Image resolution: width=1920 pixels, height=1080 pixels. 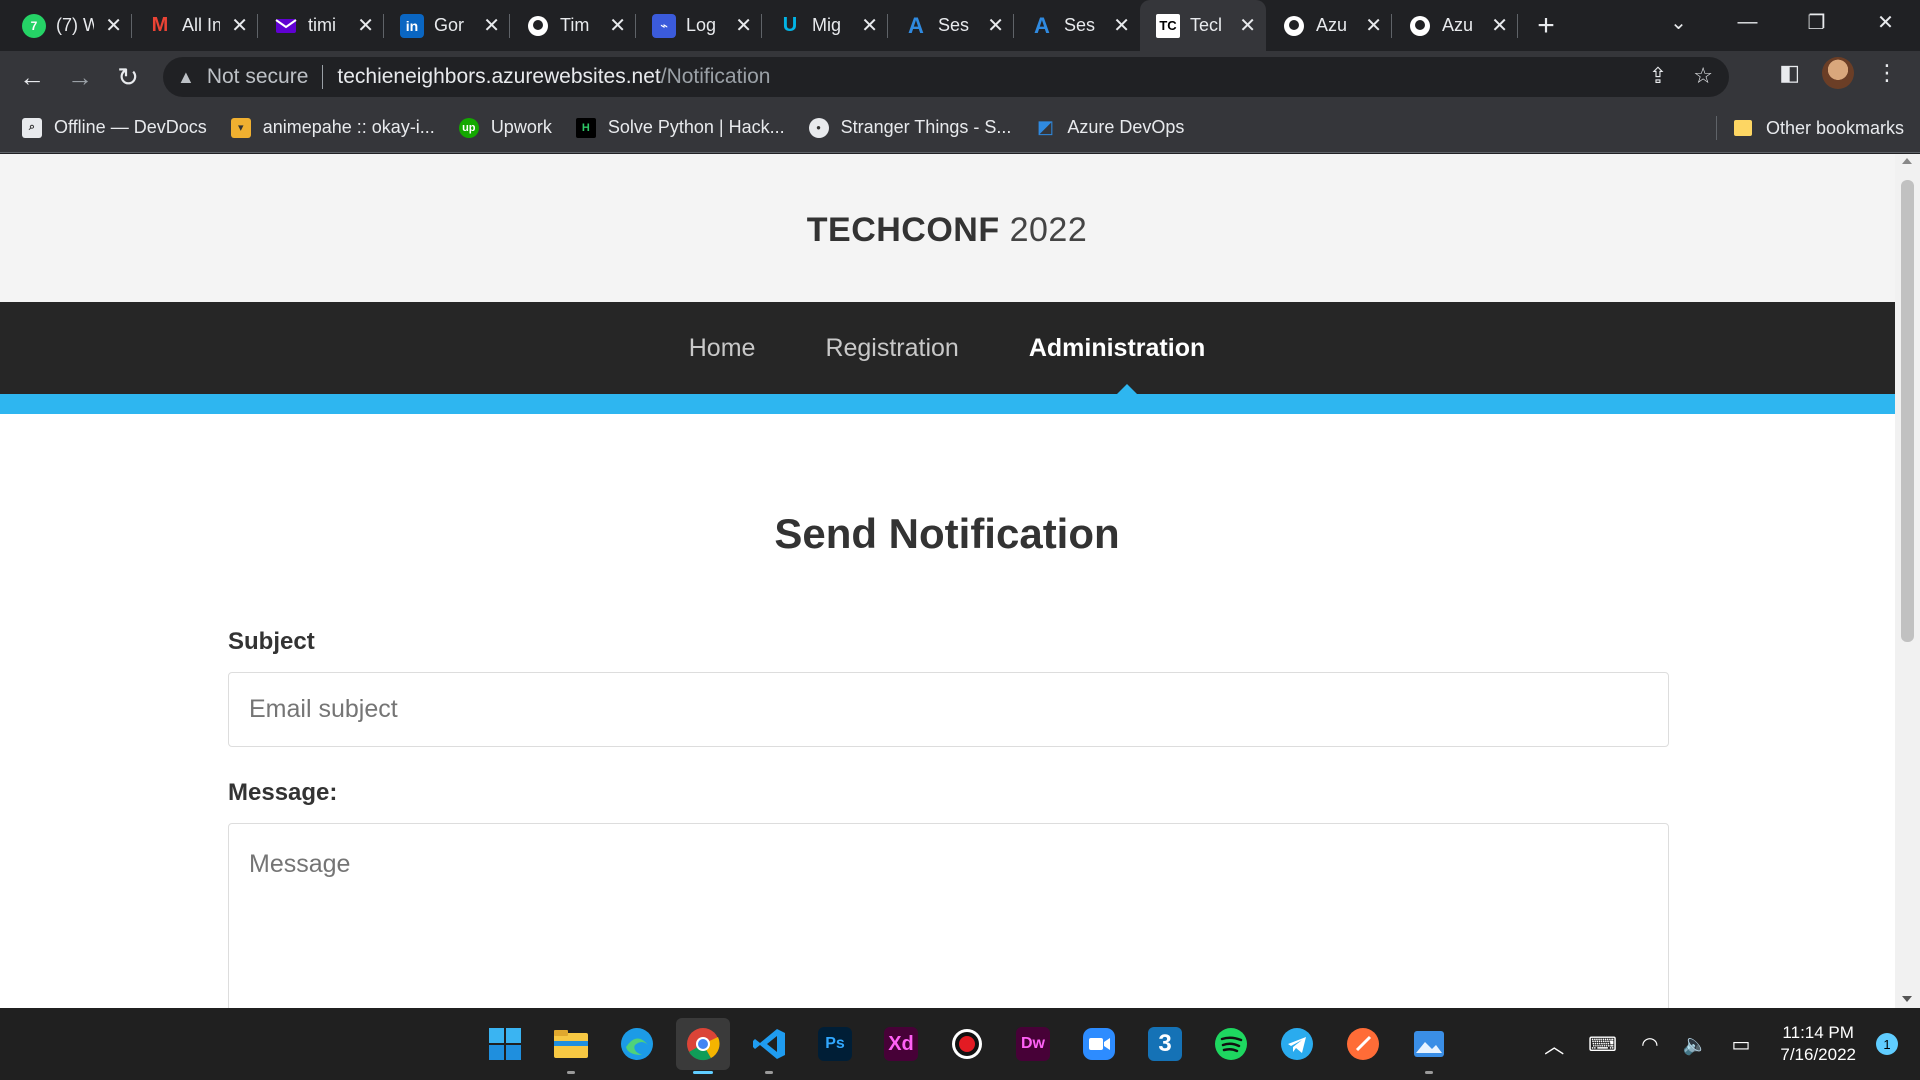 What do you see at coordinates (1887, 73) in the screenshot?
I see `menu-icon: ⋮` at bounding box center [1887, 73].